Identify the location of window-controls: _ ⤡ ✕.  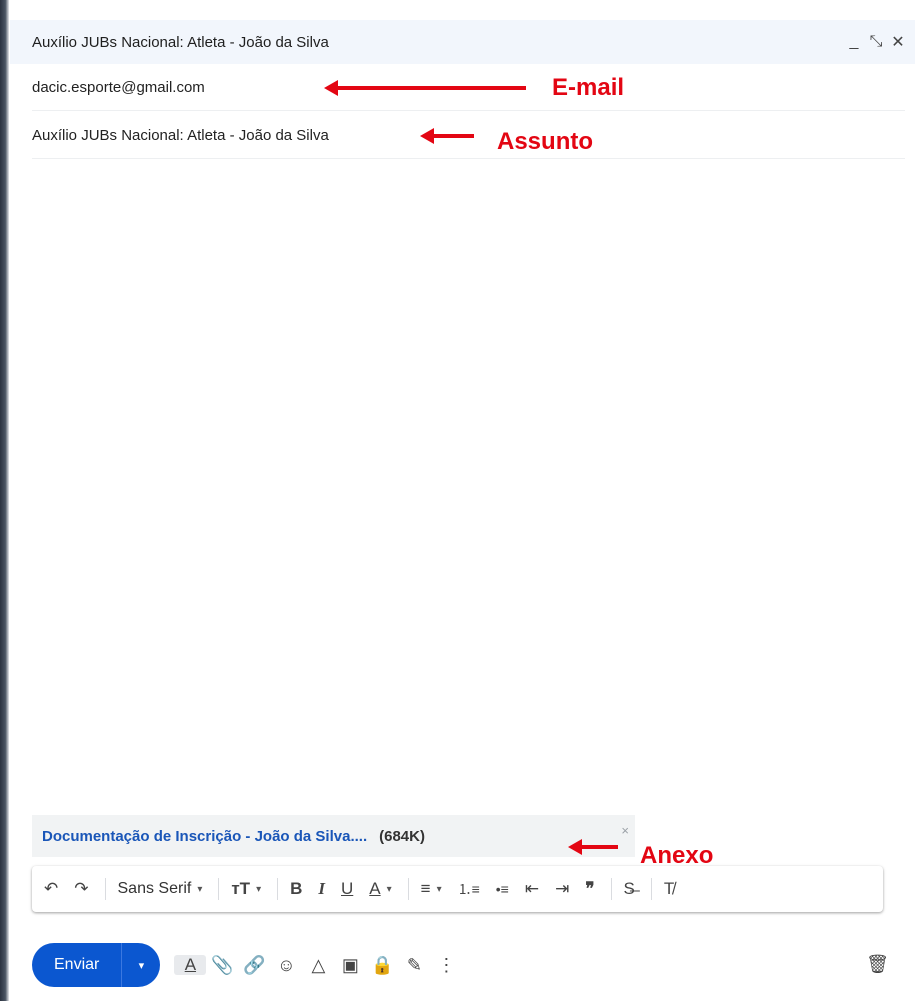
(876, 42).